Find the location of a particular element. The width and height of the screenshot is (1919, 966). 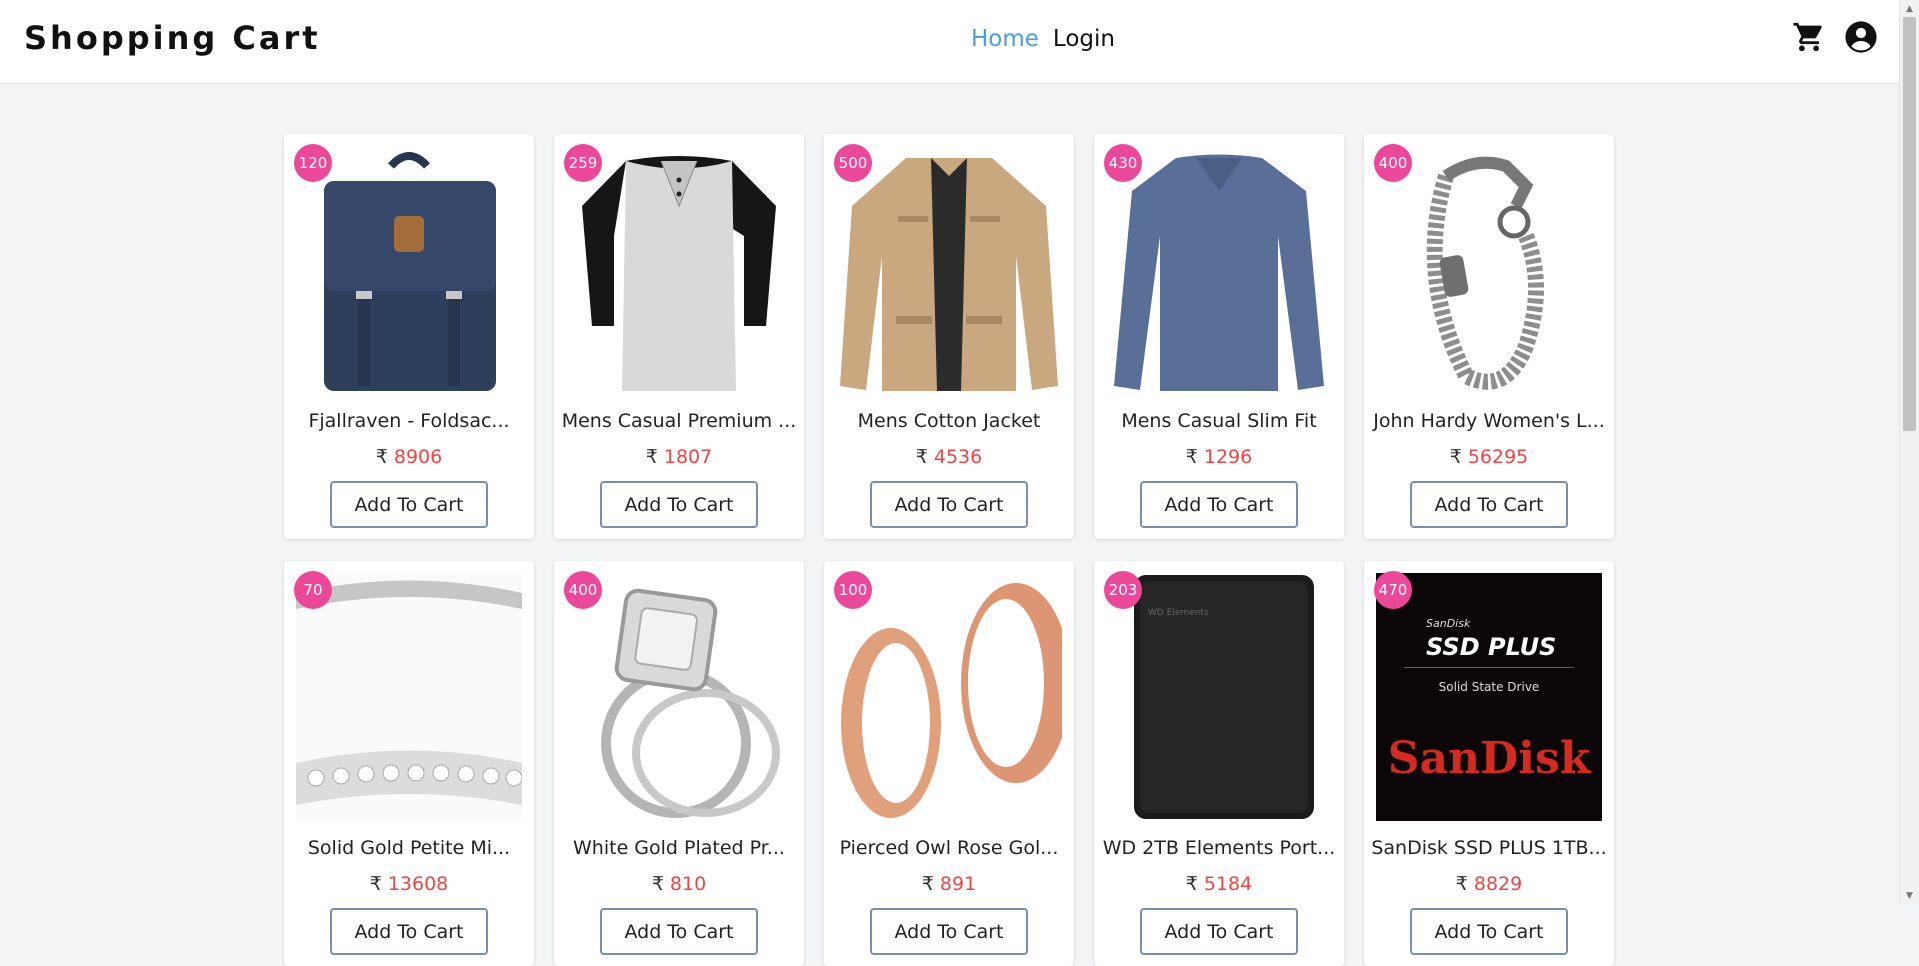

rating-count-badge: 500 is located at coordinates (853, 163).